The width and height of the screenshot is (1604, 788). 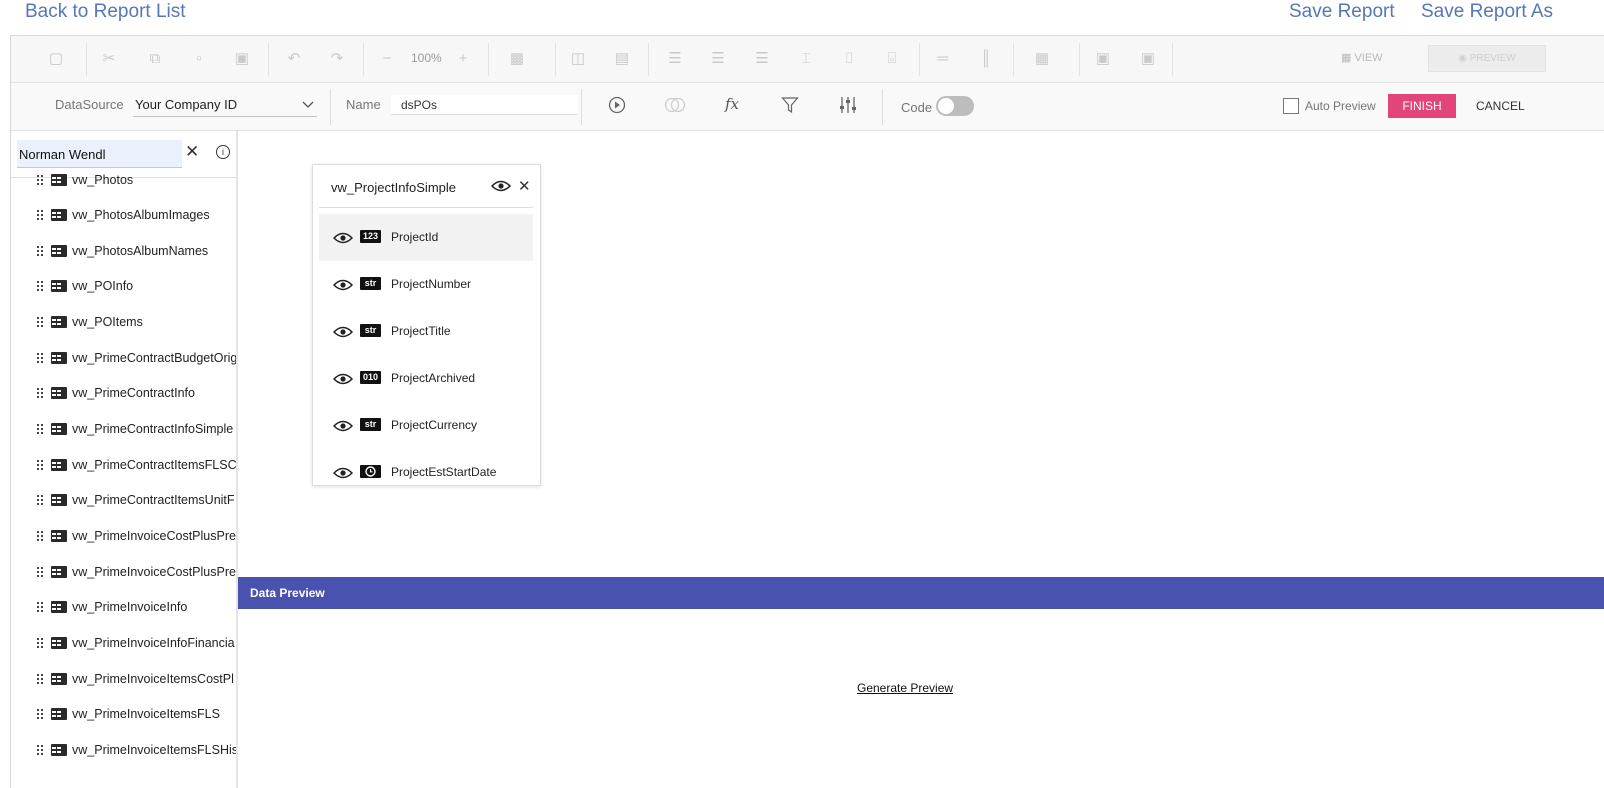 What do you see at coordinates (370, 377) in the screenshot?
I see `type-badge: 010` at bounding box center [370, 377].